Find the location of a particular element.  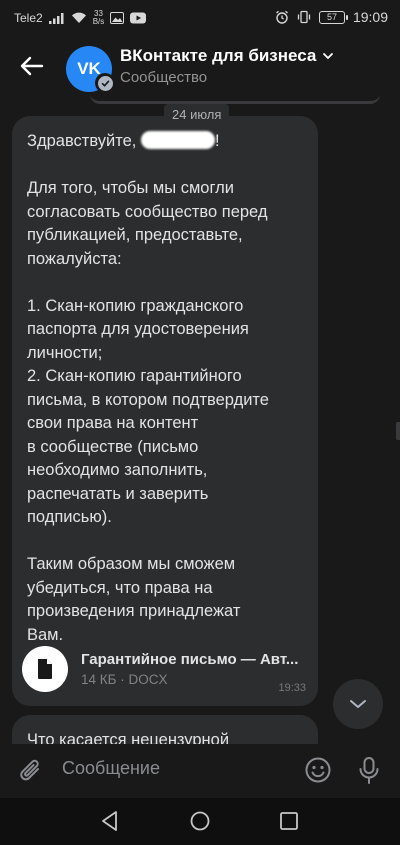

status-bar-left: Tele2 33 B/s is located at coordinates (80, 17).